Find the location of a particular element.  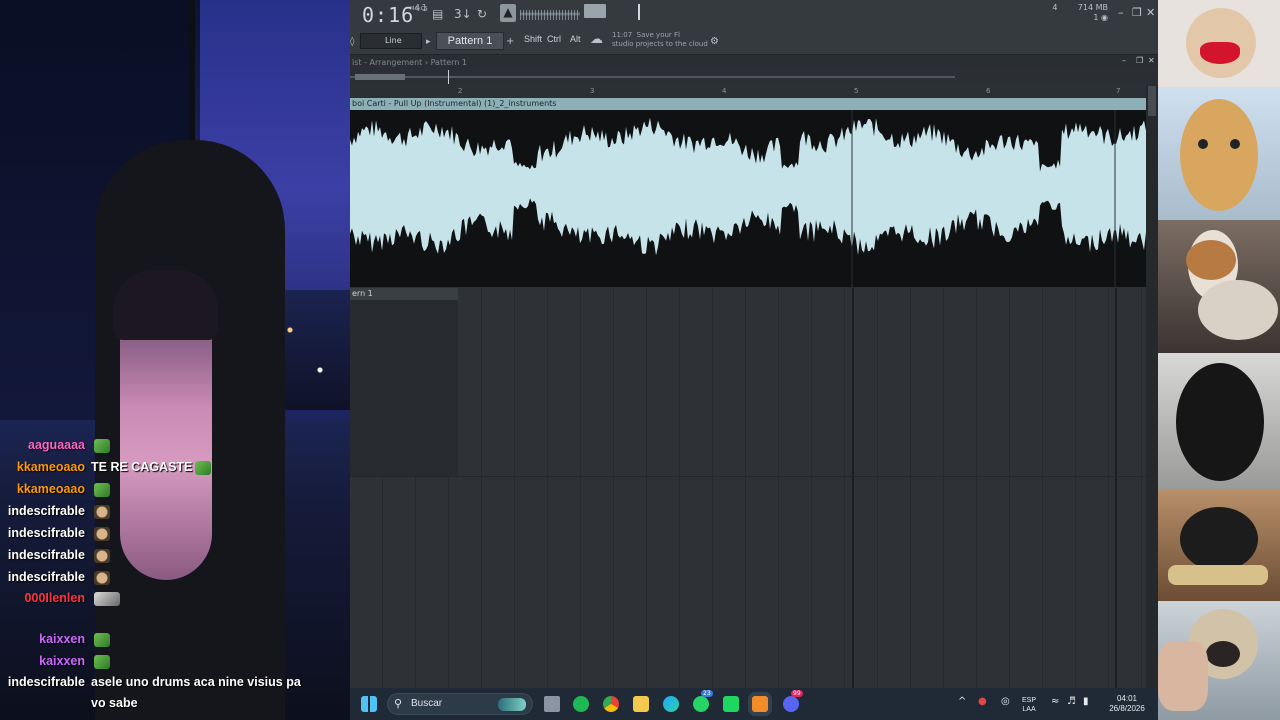

system-clock: 04:01 26/8/2026 is located at coordinates (1127, 704).